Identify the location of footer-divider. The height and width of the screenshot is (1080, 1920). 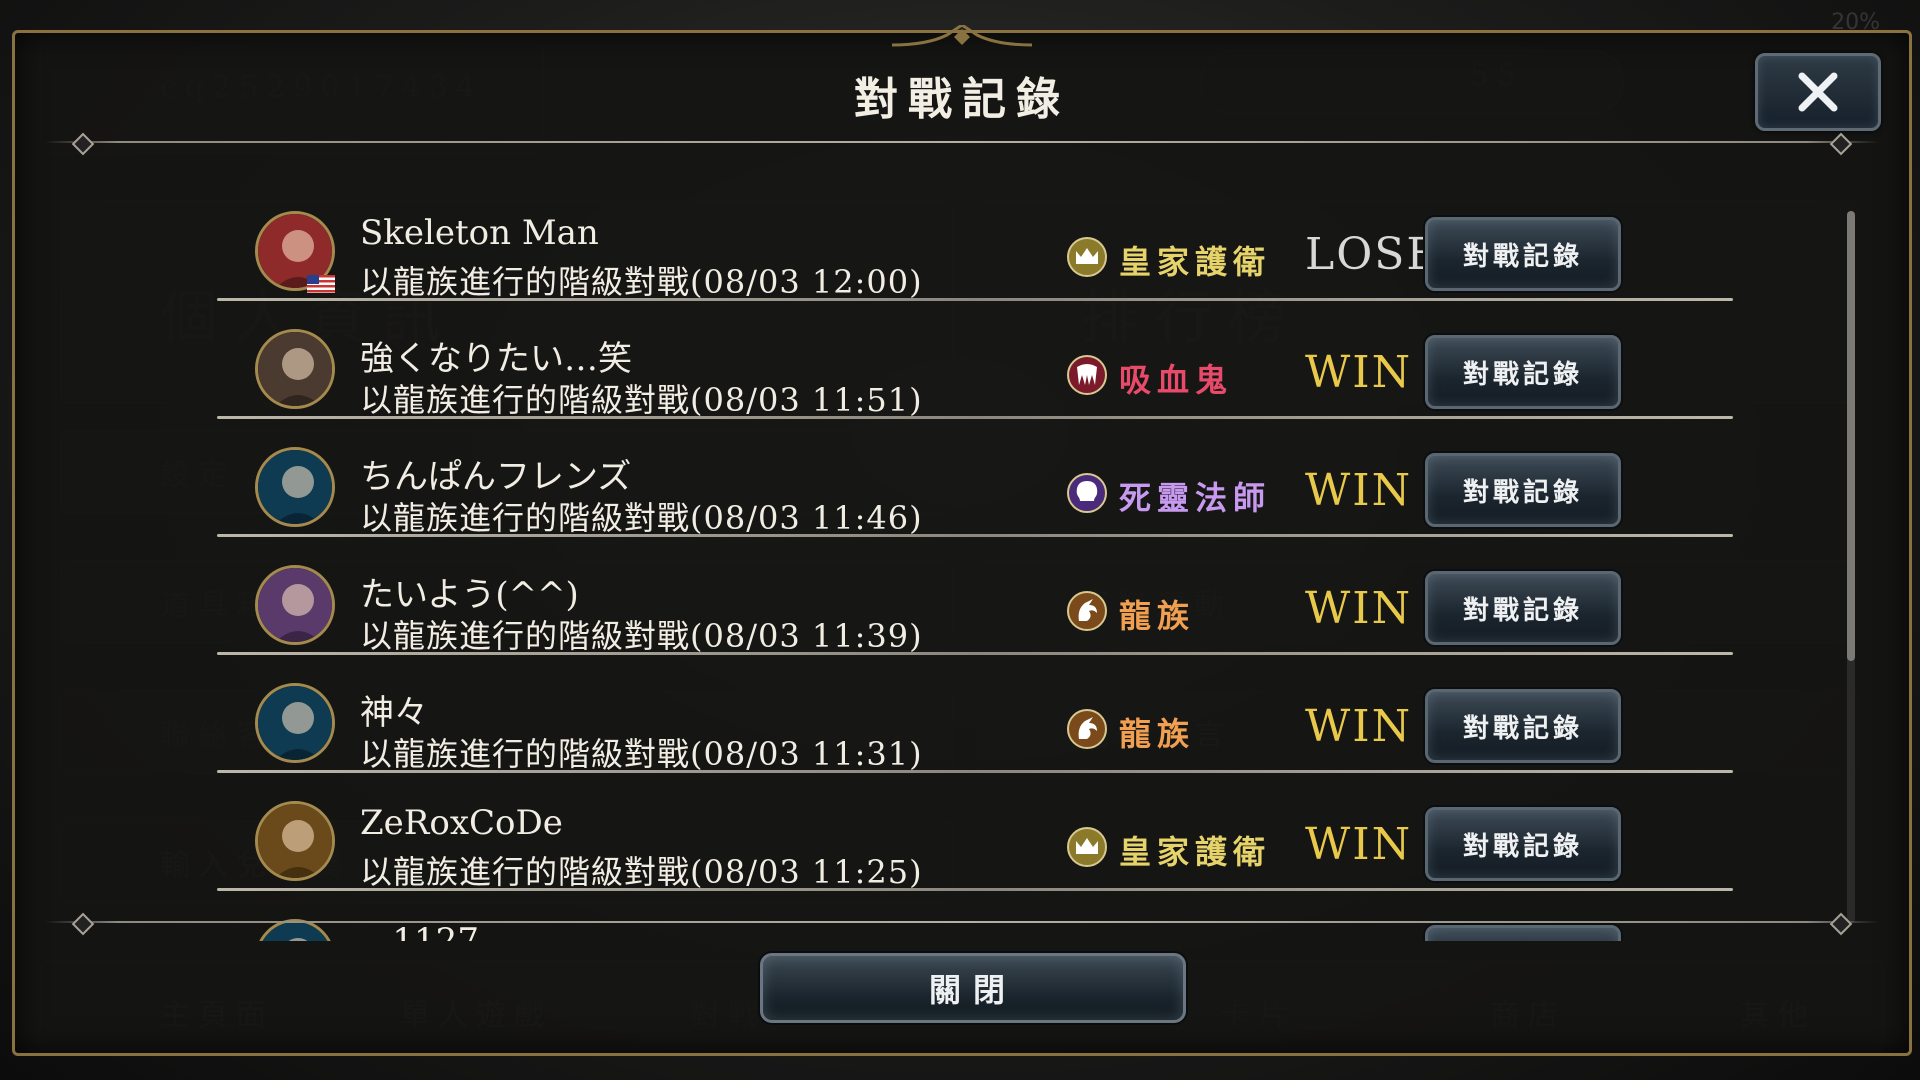
(962, 922).